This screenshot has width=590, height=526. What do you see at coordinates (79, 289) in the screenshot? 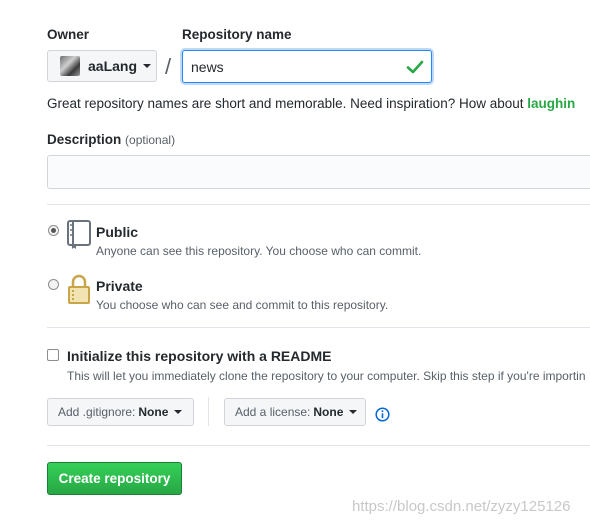
I see `lock-icon` at bounding box center [79, 289].